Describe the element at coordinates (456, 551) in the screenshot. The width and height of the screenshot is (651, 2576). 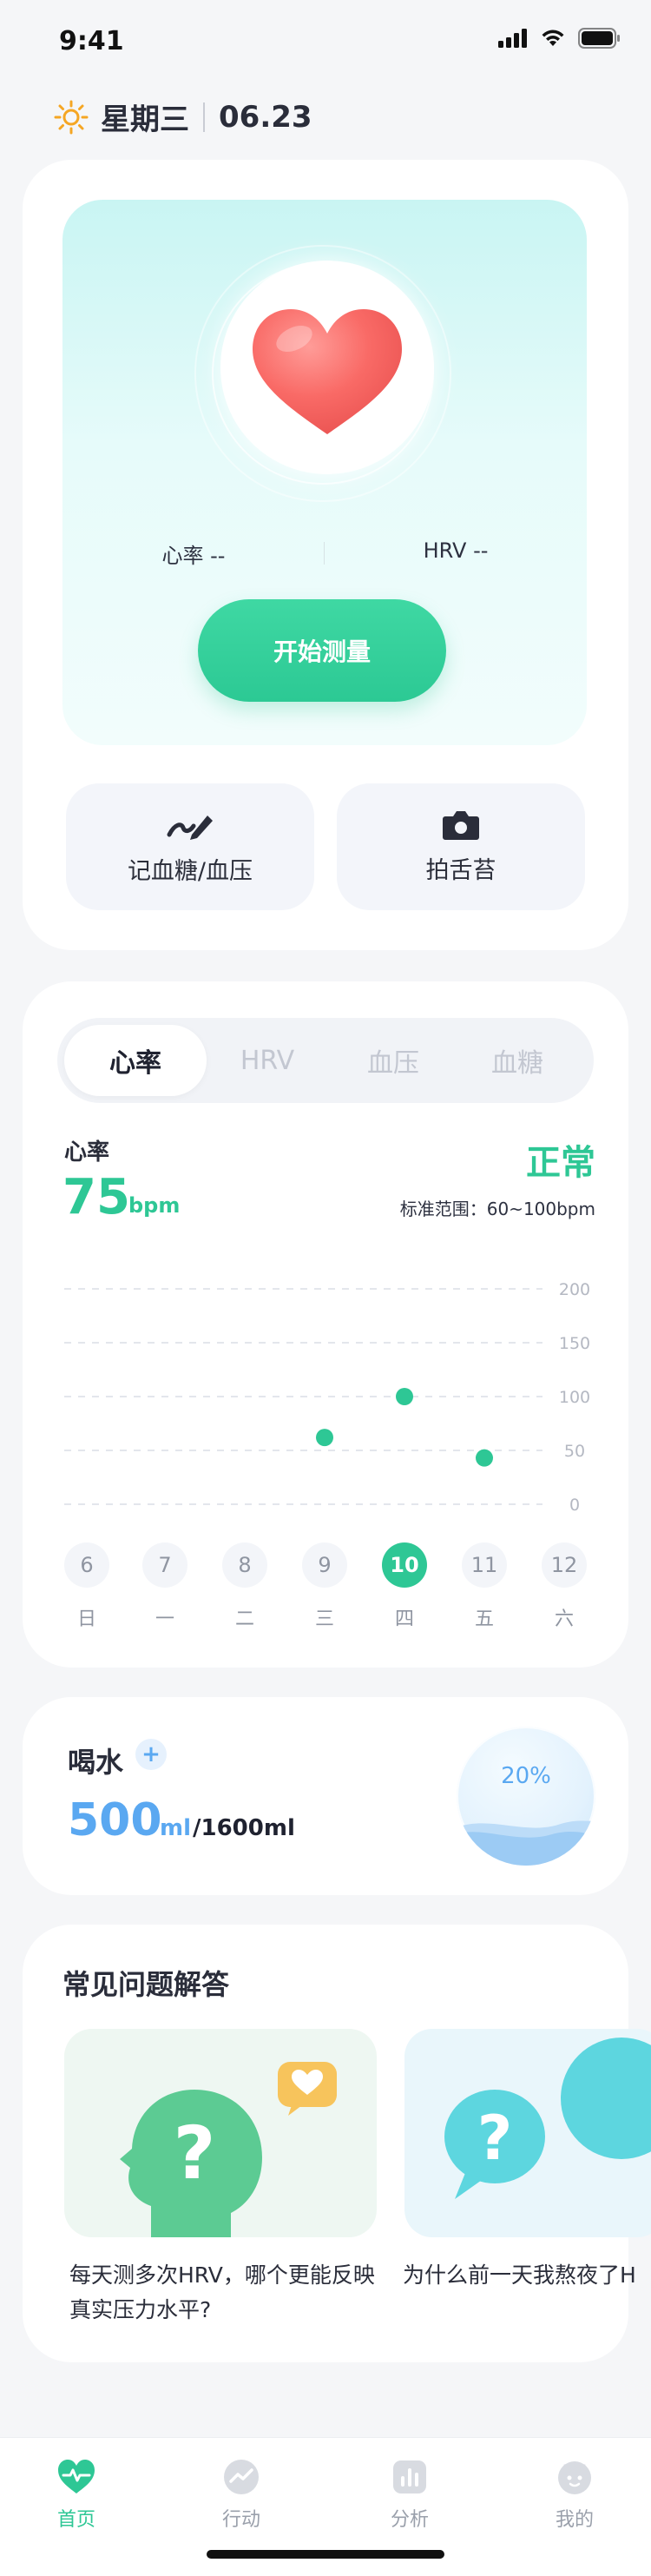
I see `hrv-reading: HRV --` at that location.